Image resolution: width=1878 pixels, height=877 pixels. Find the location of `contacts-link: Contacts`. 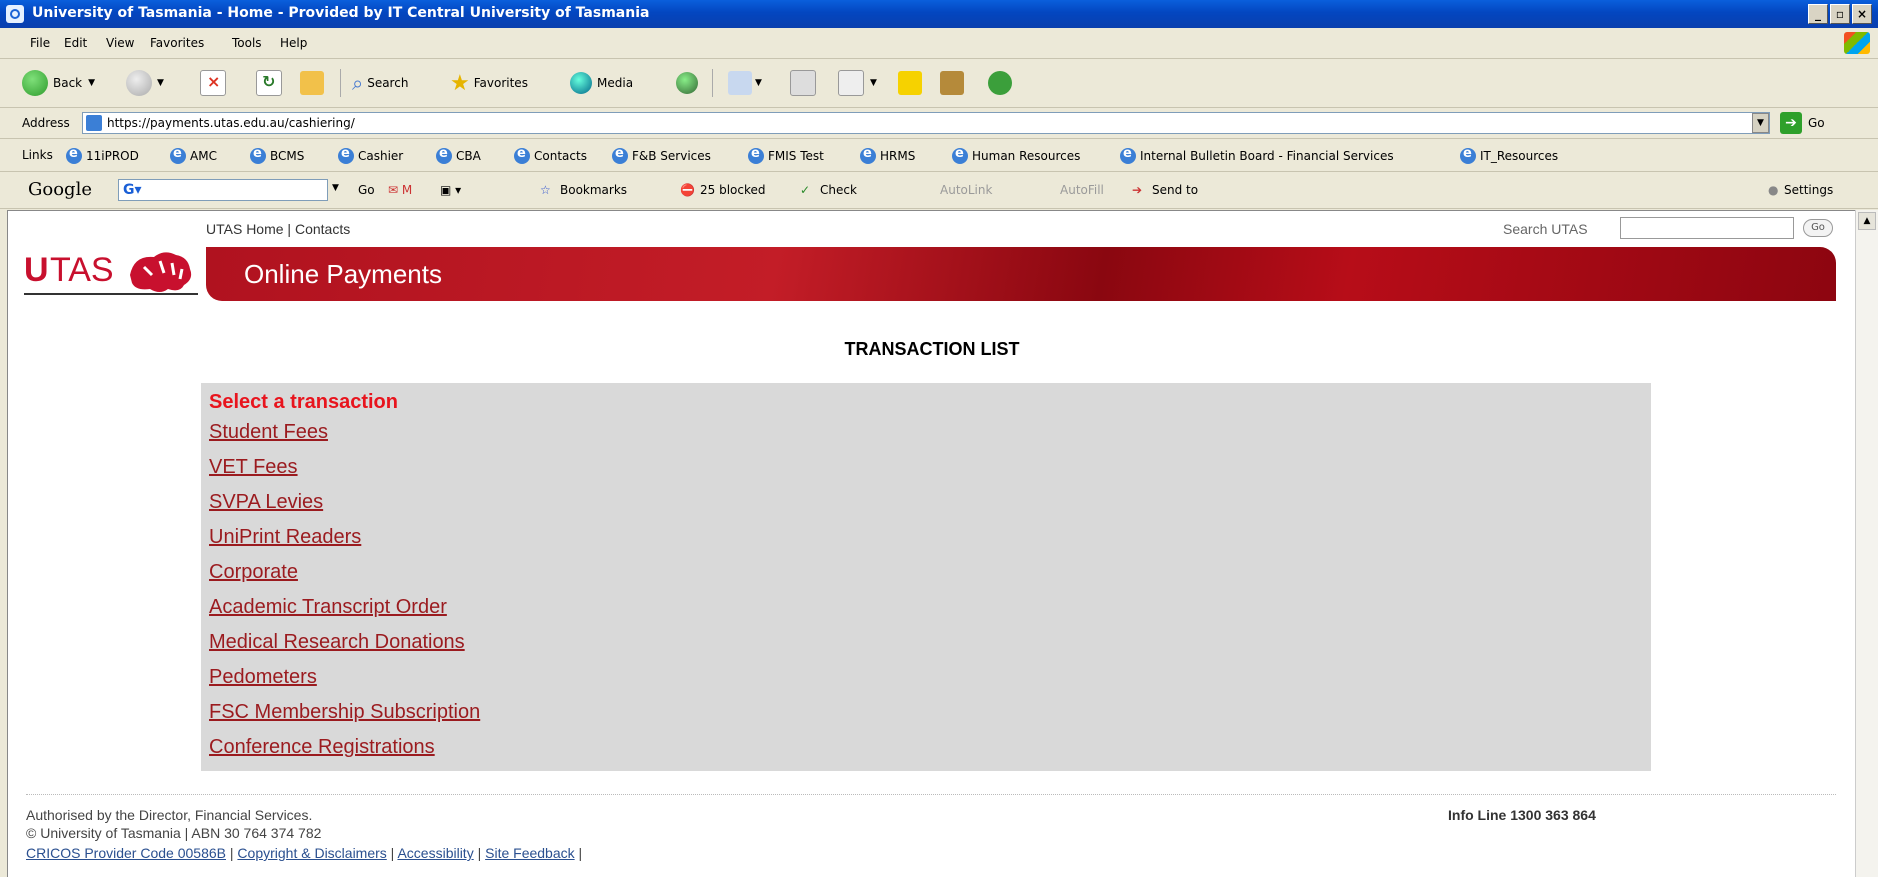

contacts-link: Contacts is located at coordinates (322, 229).